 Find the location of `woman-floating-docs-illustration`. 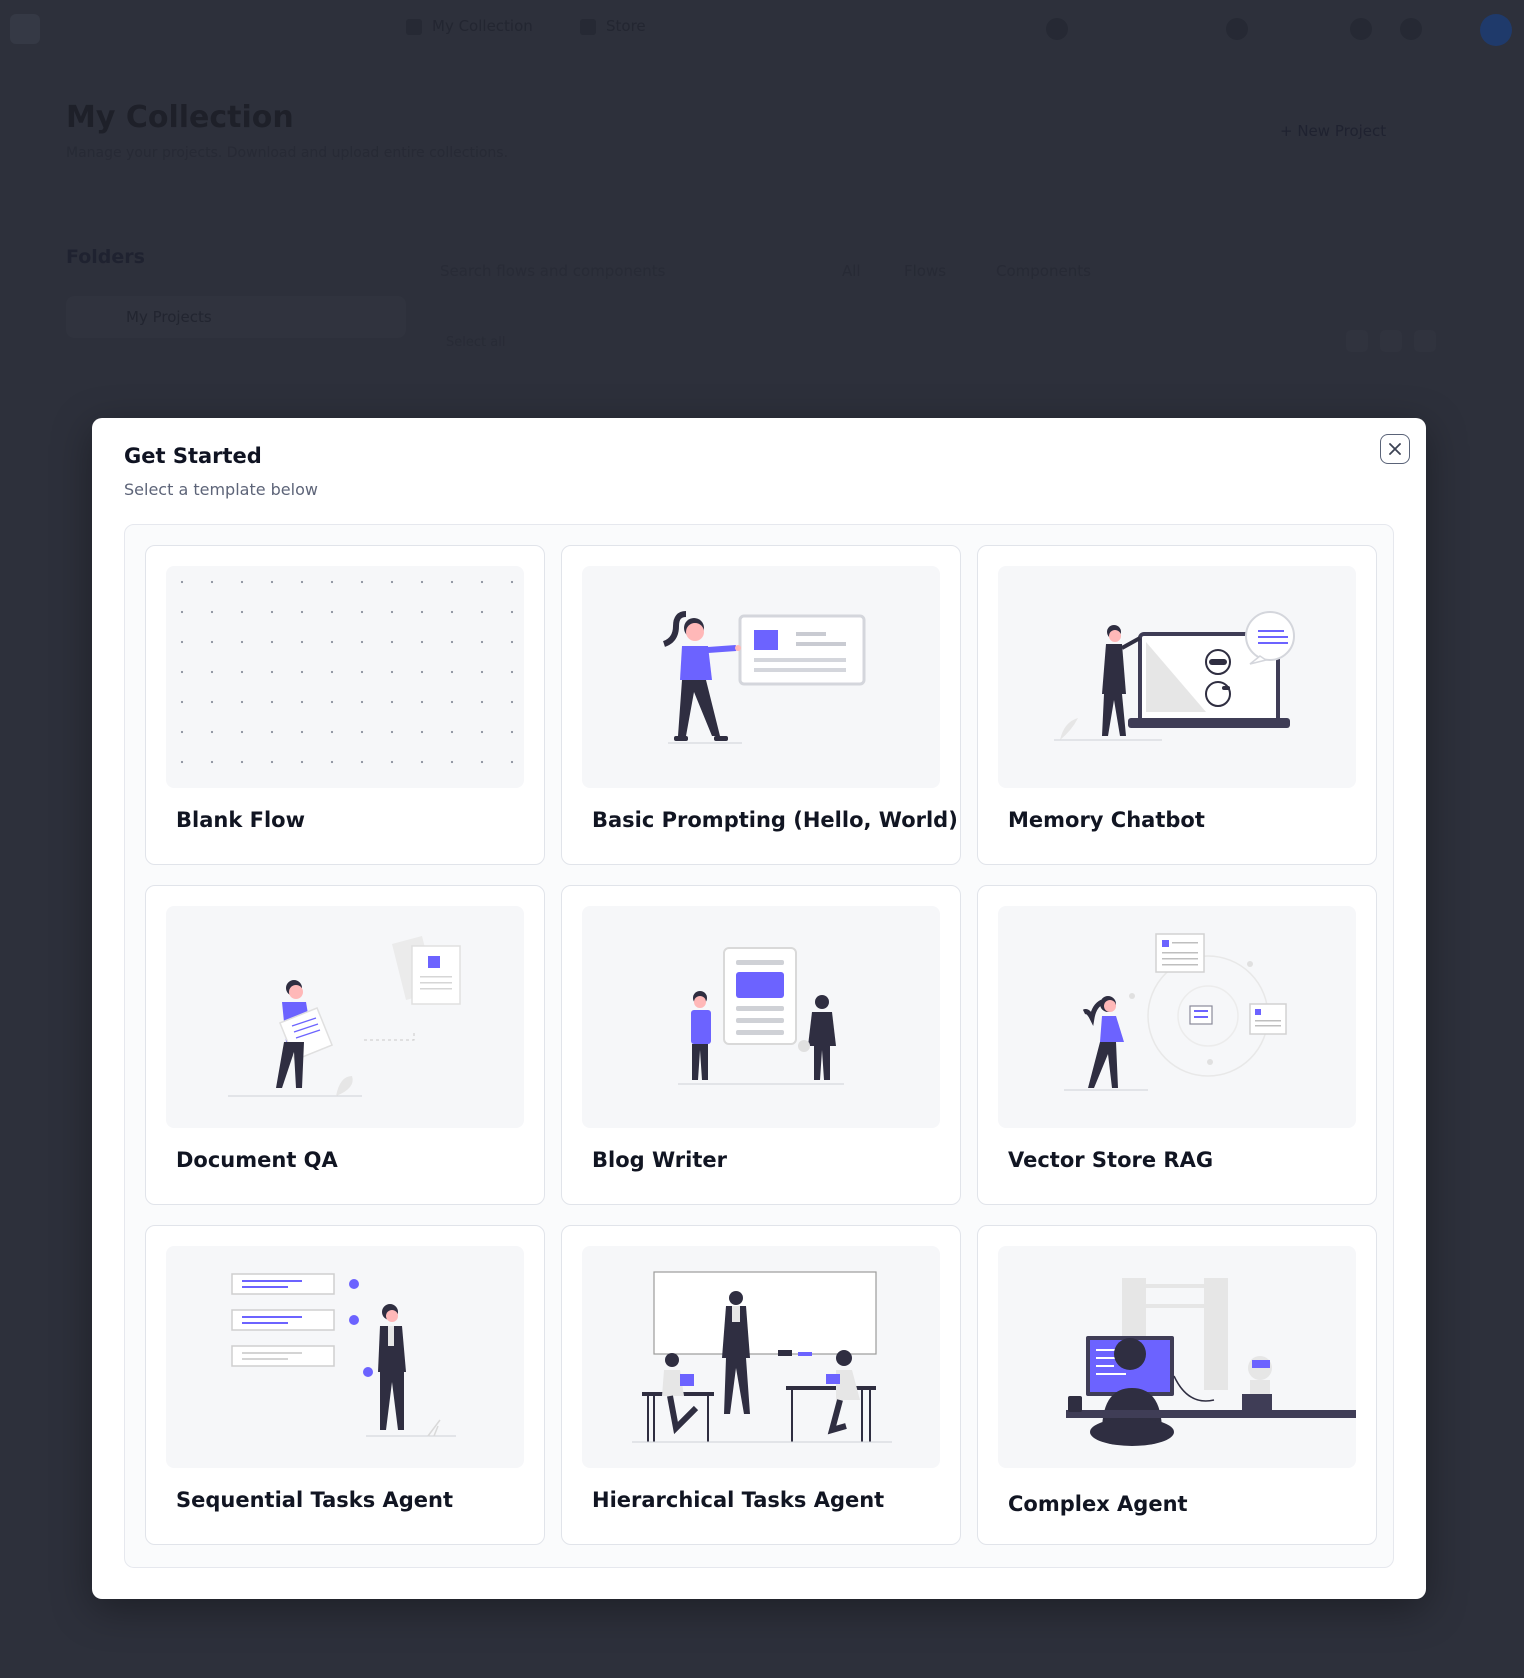

woman-floating-docs-illustration is located at coordinates (1177, 1017).